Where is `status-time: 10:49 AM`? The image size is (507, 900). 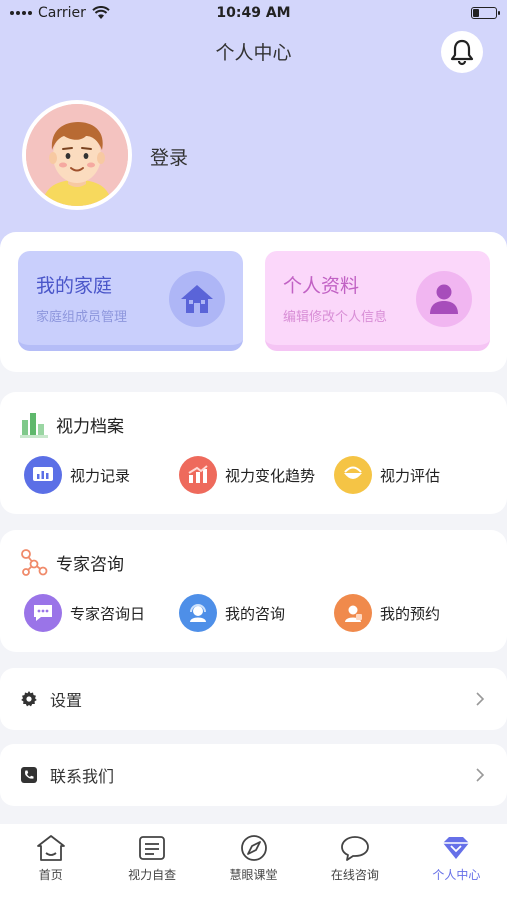 status-time: 10:49 AM is located at coordinates (253, 13).